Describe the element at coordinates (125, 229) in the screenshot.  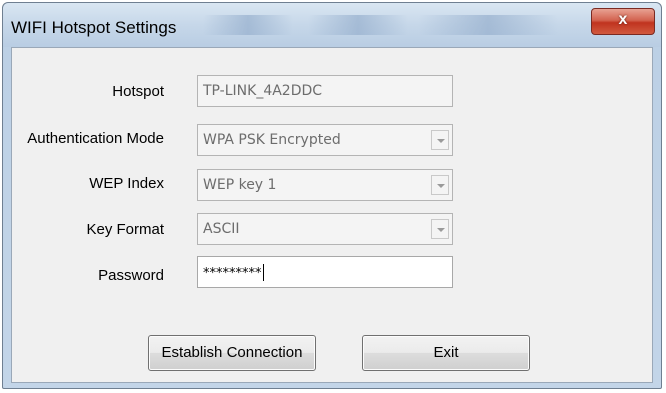
I see `key-format-label: Key Format` at that location.